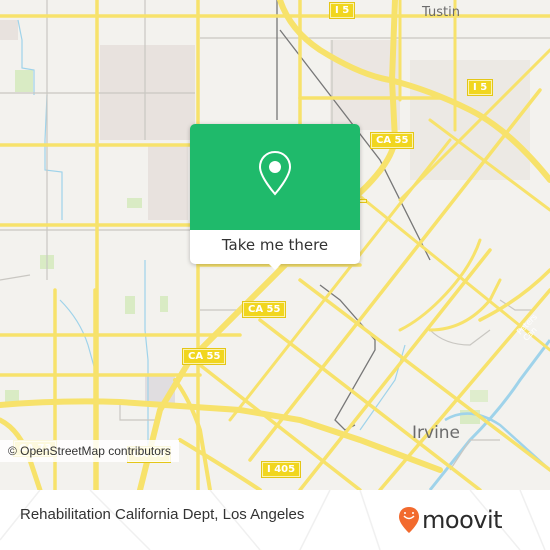 The image size is (550, 550). What do you see at coordinates (441, 12) in the screenshot?
I see `place-label-tustin: Tustin` at bounding box center [441, 12].